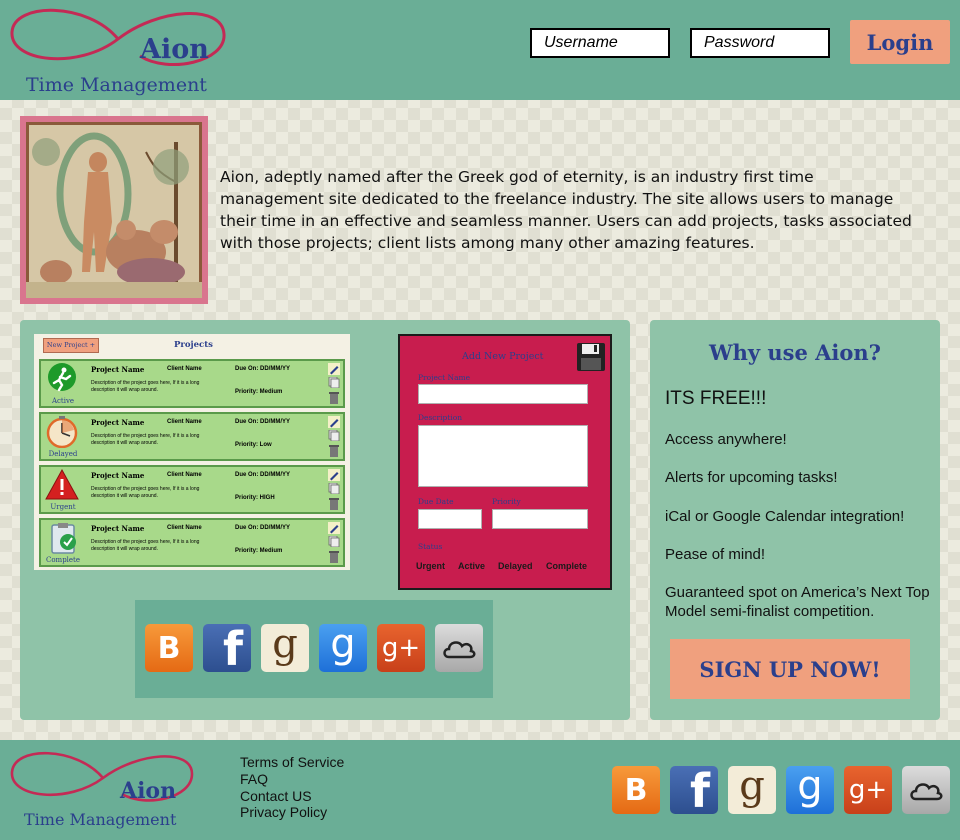 This screenshot has width=960, height=840. I want to click on site-logo: Aion Time Management, so click(119, 51).